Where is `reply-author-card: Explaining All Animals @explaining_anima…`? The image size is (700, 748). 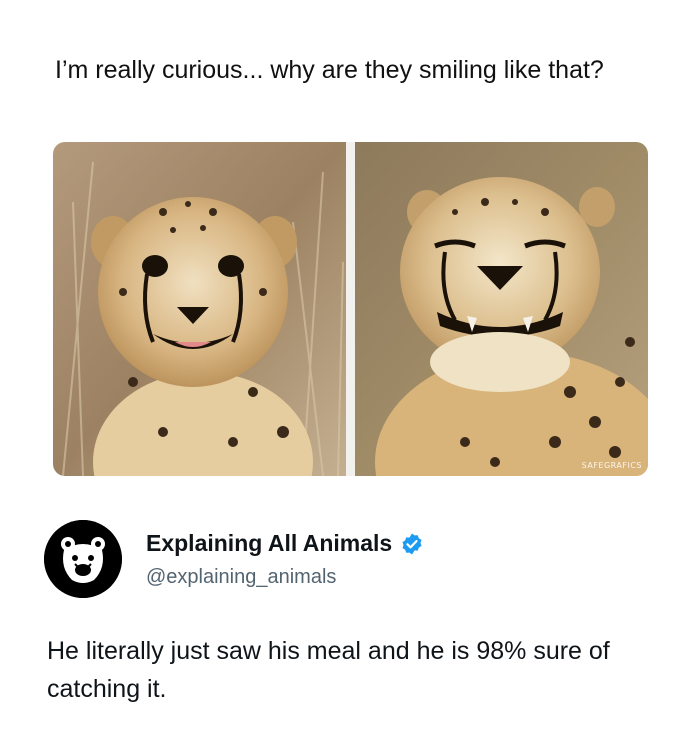
reply-author-card: Explaining All Animals @explaining_anima… is located at coordinates (354, 560).